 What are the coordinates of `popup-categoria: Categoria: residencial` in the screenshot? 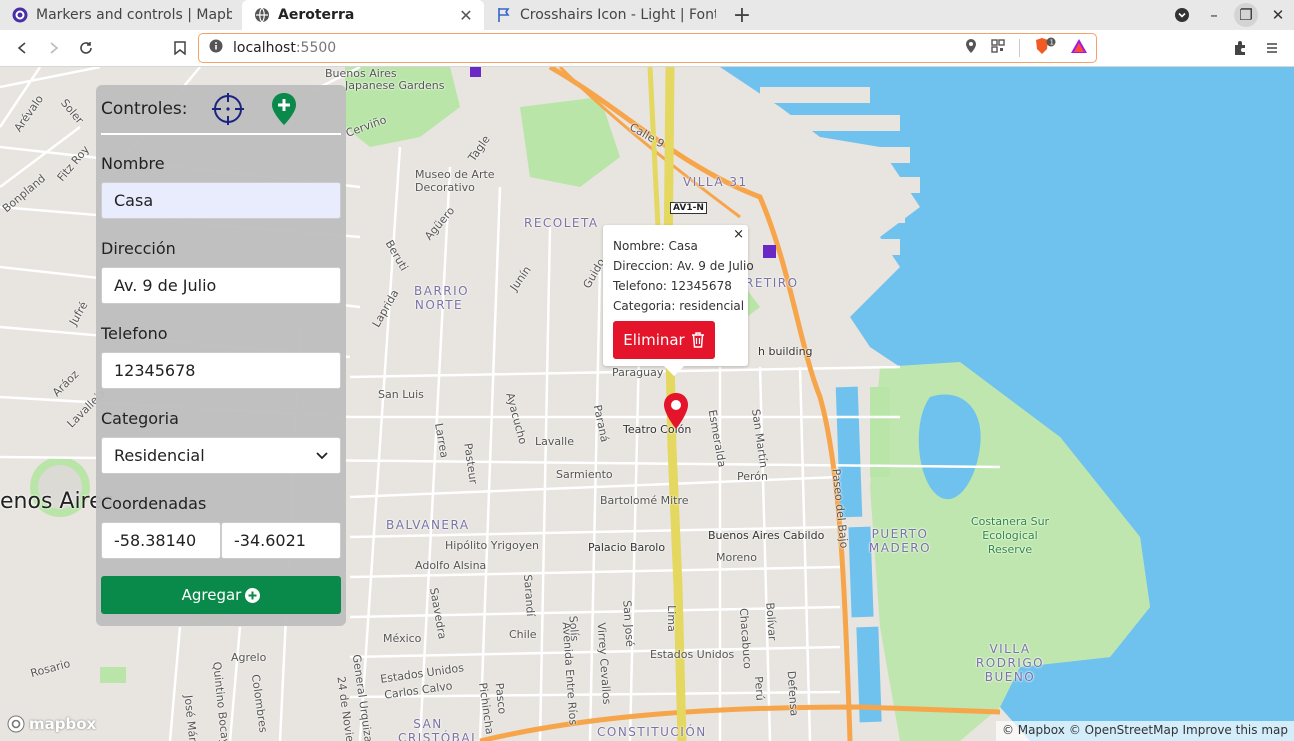 It's located at (679, 306).